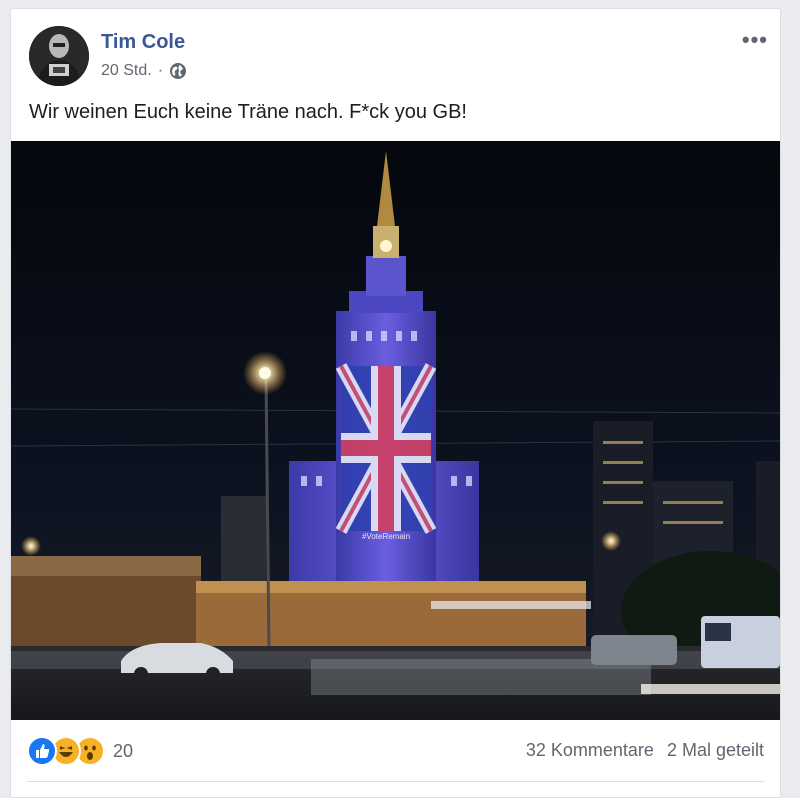 The image size is (800, 798). What do you see at coordinates (395, 755) in the screenshot?
I see `post-footer: 20 32 Kommentare 2 Mal geteilt` at bounding box center [395, 755].